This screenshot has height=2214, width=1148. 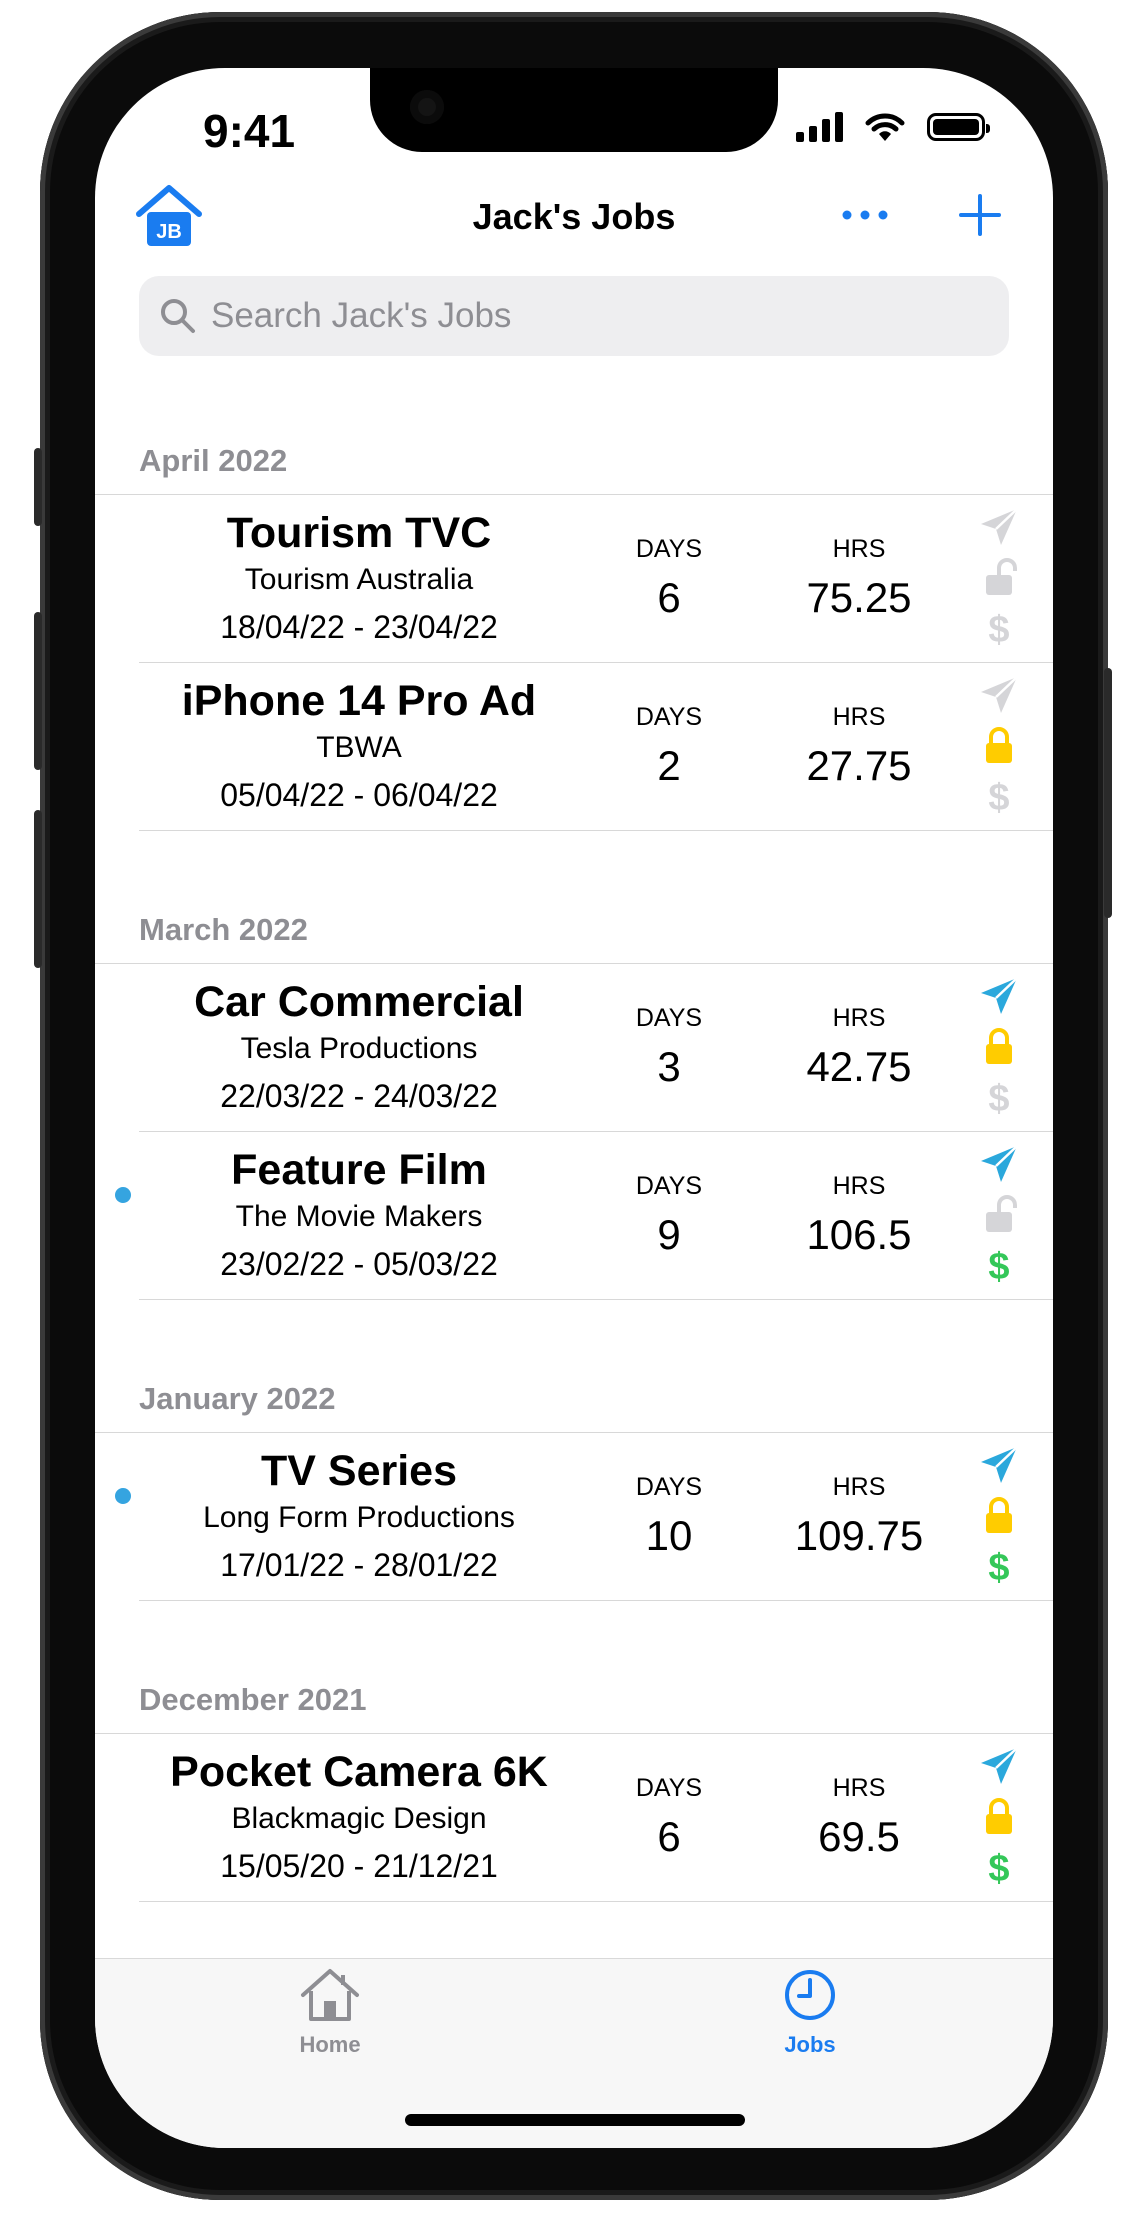 I want to click on navigation-bar: JB Jack's Jobs, so click(x=574, y=218).